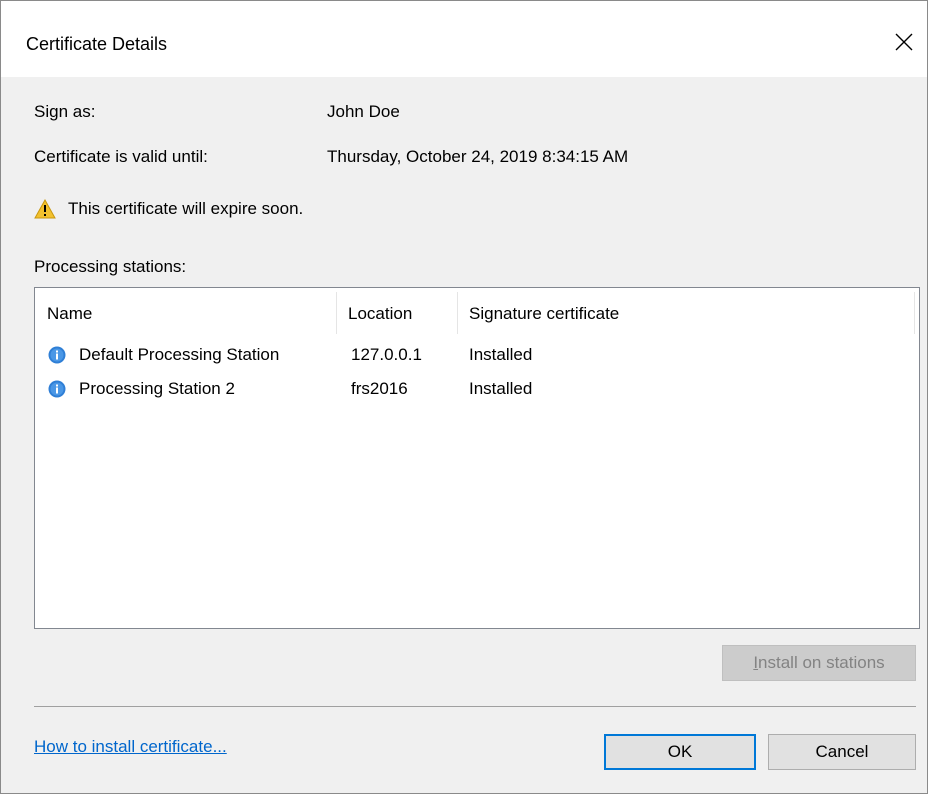 Image resolution: width=928 pixels, height=794 pixels. Describe the element at coordinates (45, 209) in the screenshot. I see `warning-icon` at that location.